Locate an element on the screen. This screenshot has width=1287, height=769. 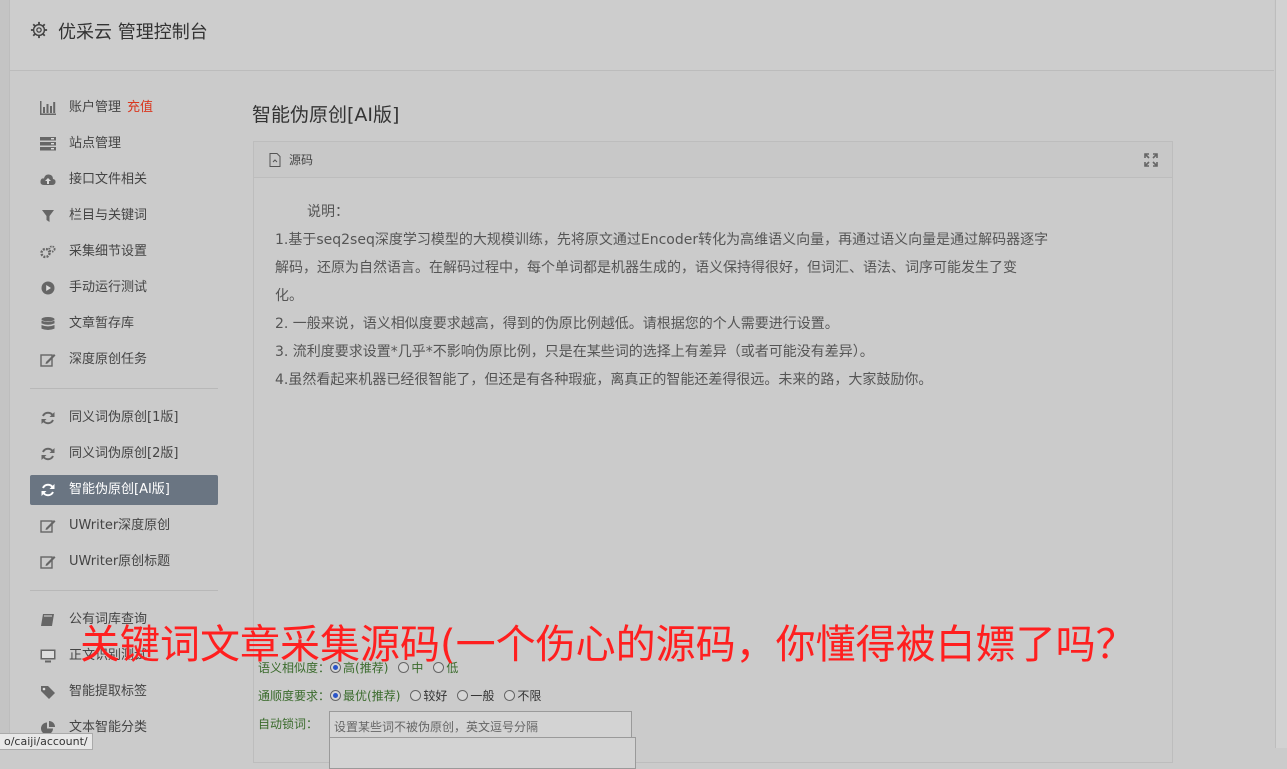
sidebar-item-ai-rewrite: 智能伪原创[AI版] is located at coordinates (124, 490).